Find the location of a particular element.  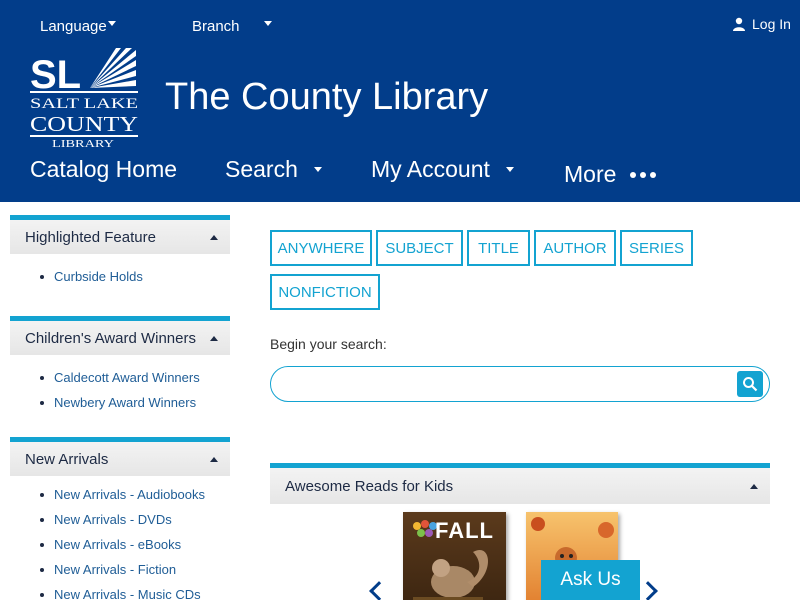

carousel-next-icon is located at coordinates (648, 590).